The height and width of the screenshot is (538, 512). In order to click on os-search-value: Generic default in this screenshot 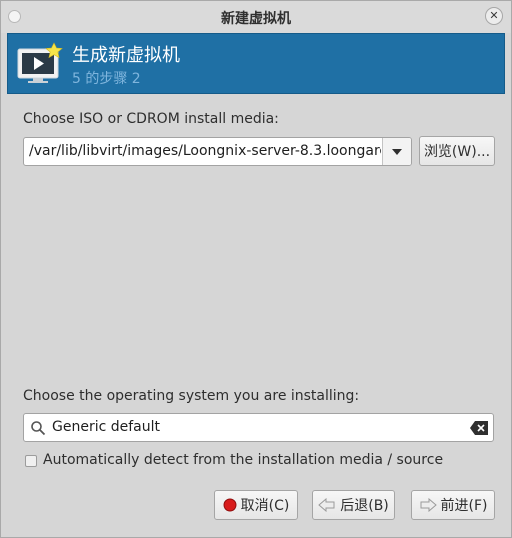, I will do `click(106, 427)`.